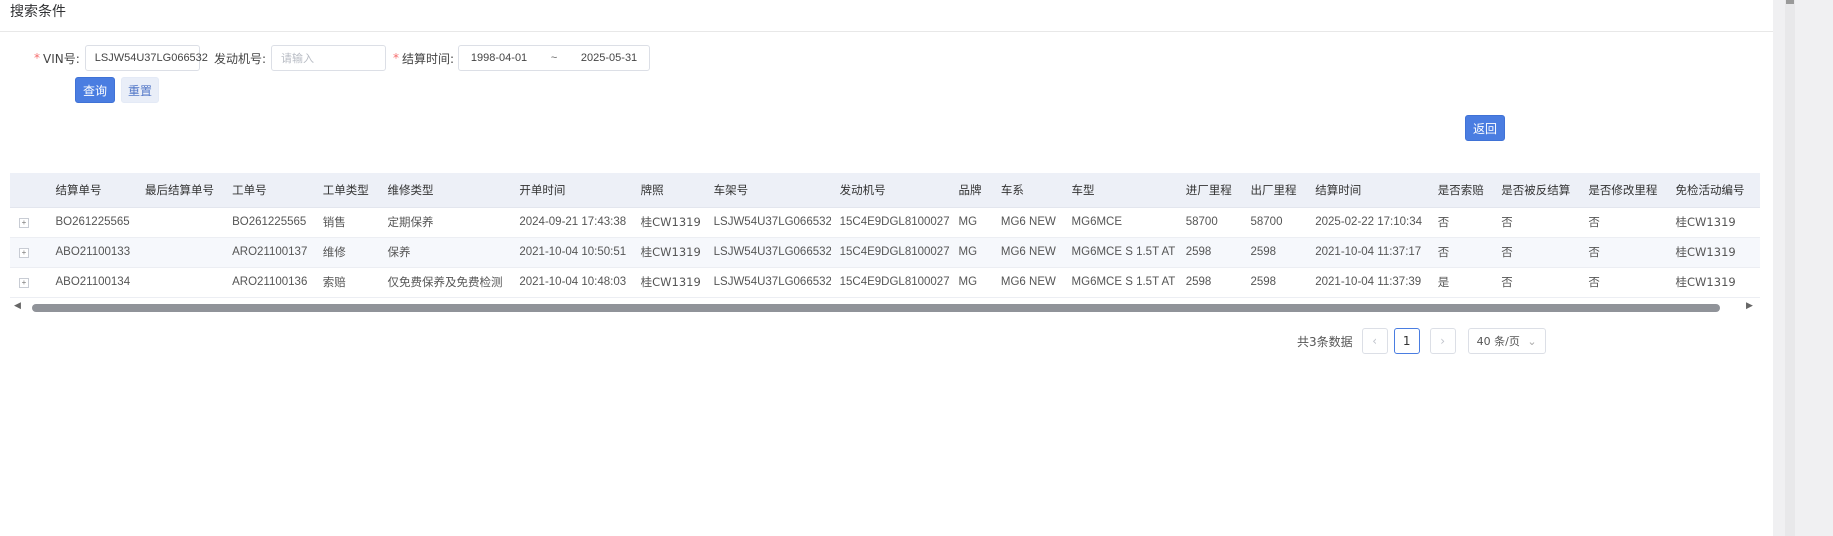  What do you see at coordinates (1790, 2) in the screenshot?
I see `page-scrollbar-thumb` at bounding box center [1790, 2].